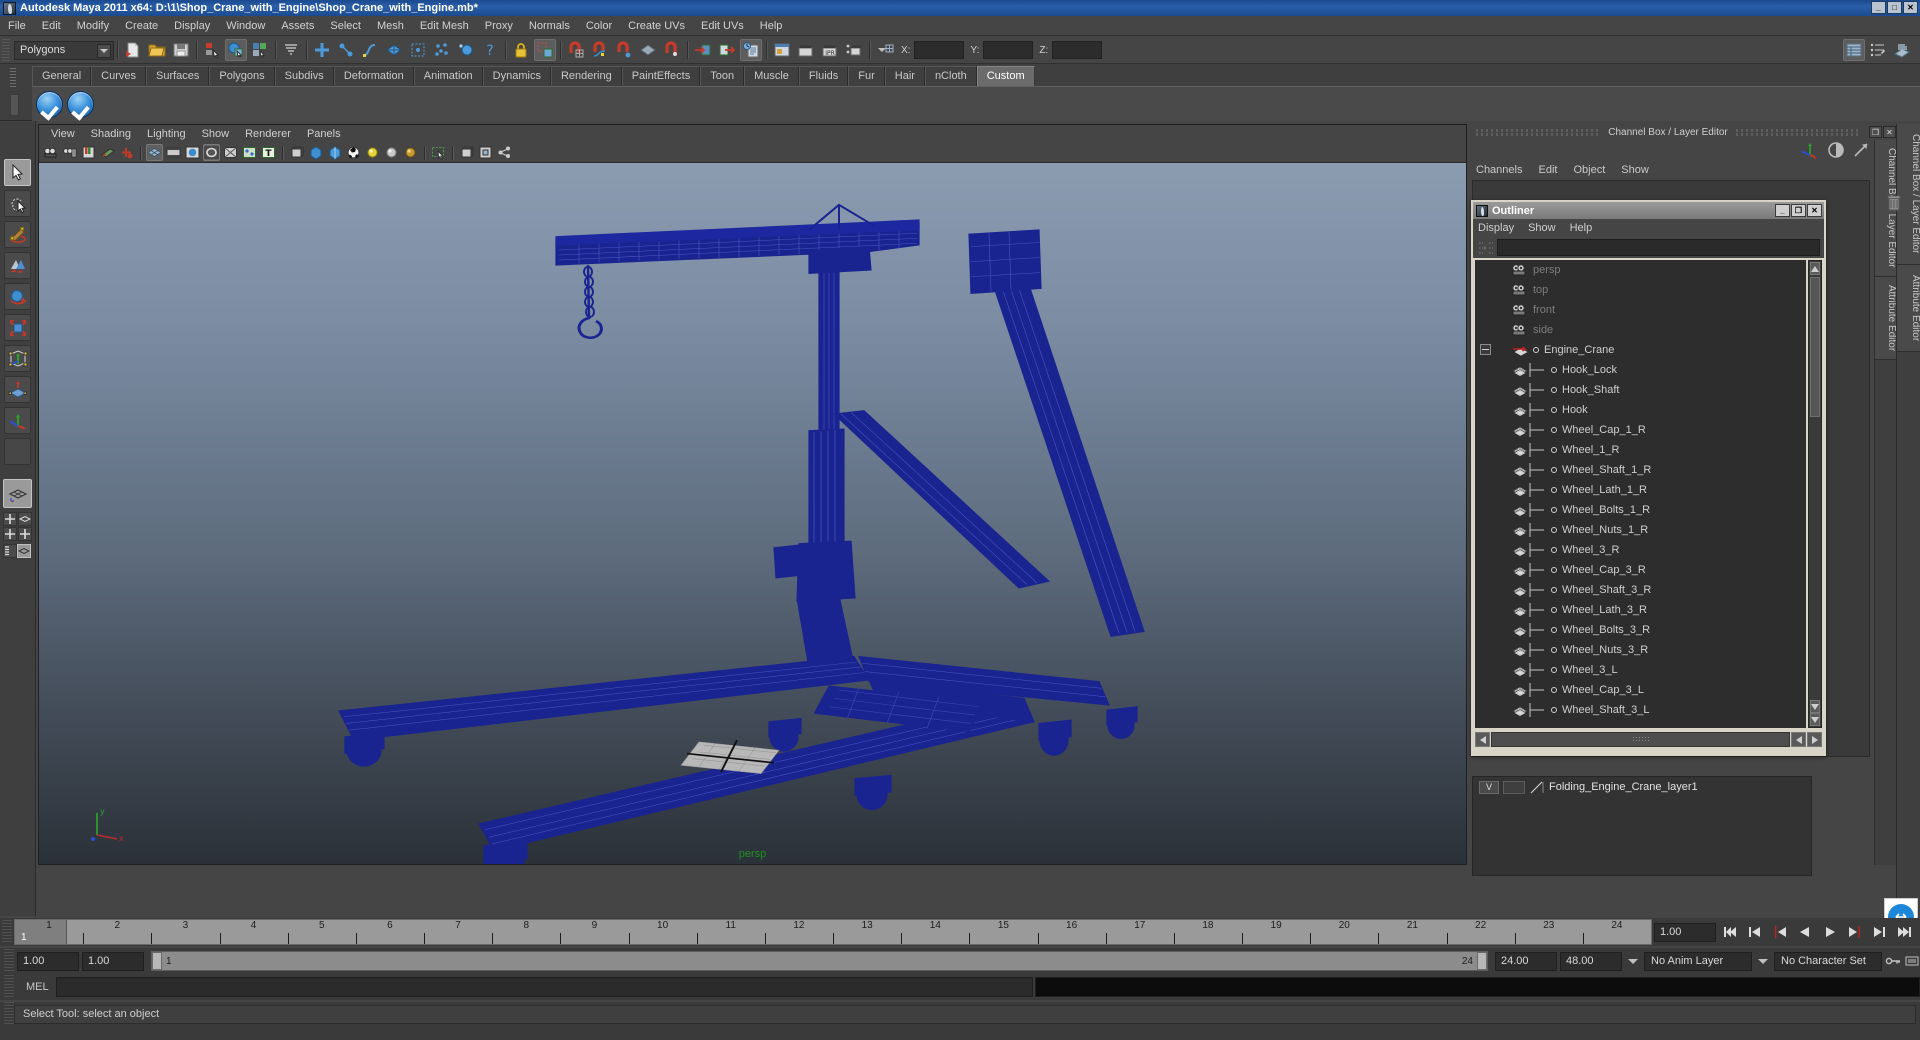  What do you see at coordinates (466, 50) in the screenshot?
I see `select-rendering-icon` at bounding box center [466, 50].